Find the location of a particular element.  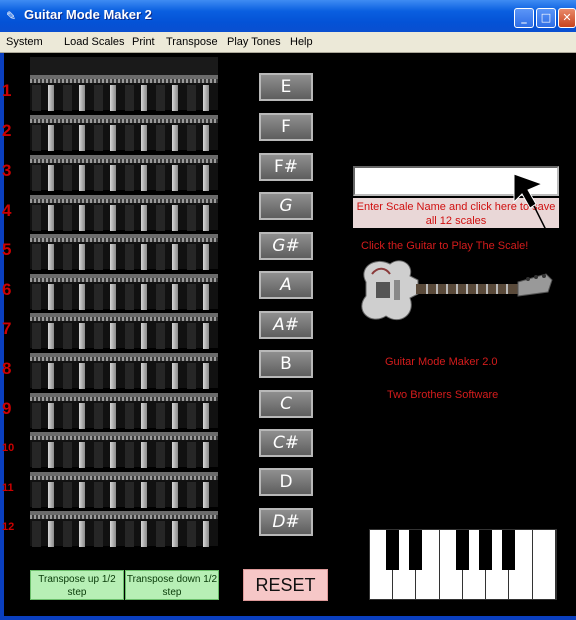

menu-play-tones: Play Tones is located at coordinates (254, 42).